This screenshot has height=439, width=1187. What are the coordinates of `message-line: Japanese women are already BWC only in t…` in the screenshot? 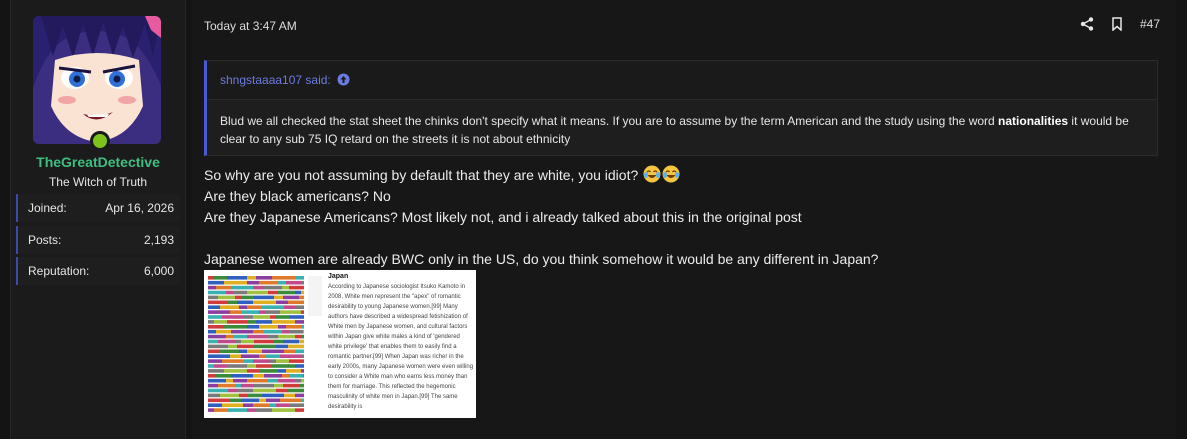 It's located at (541, 259).